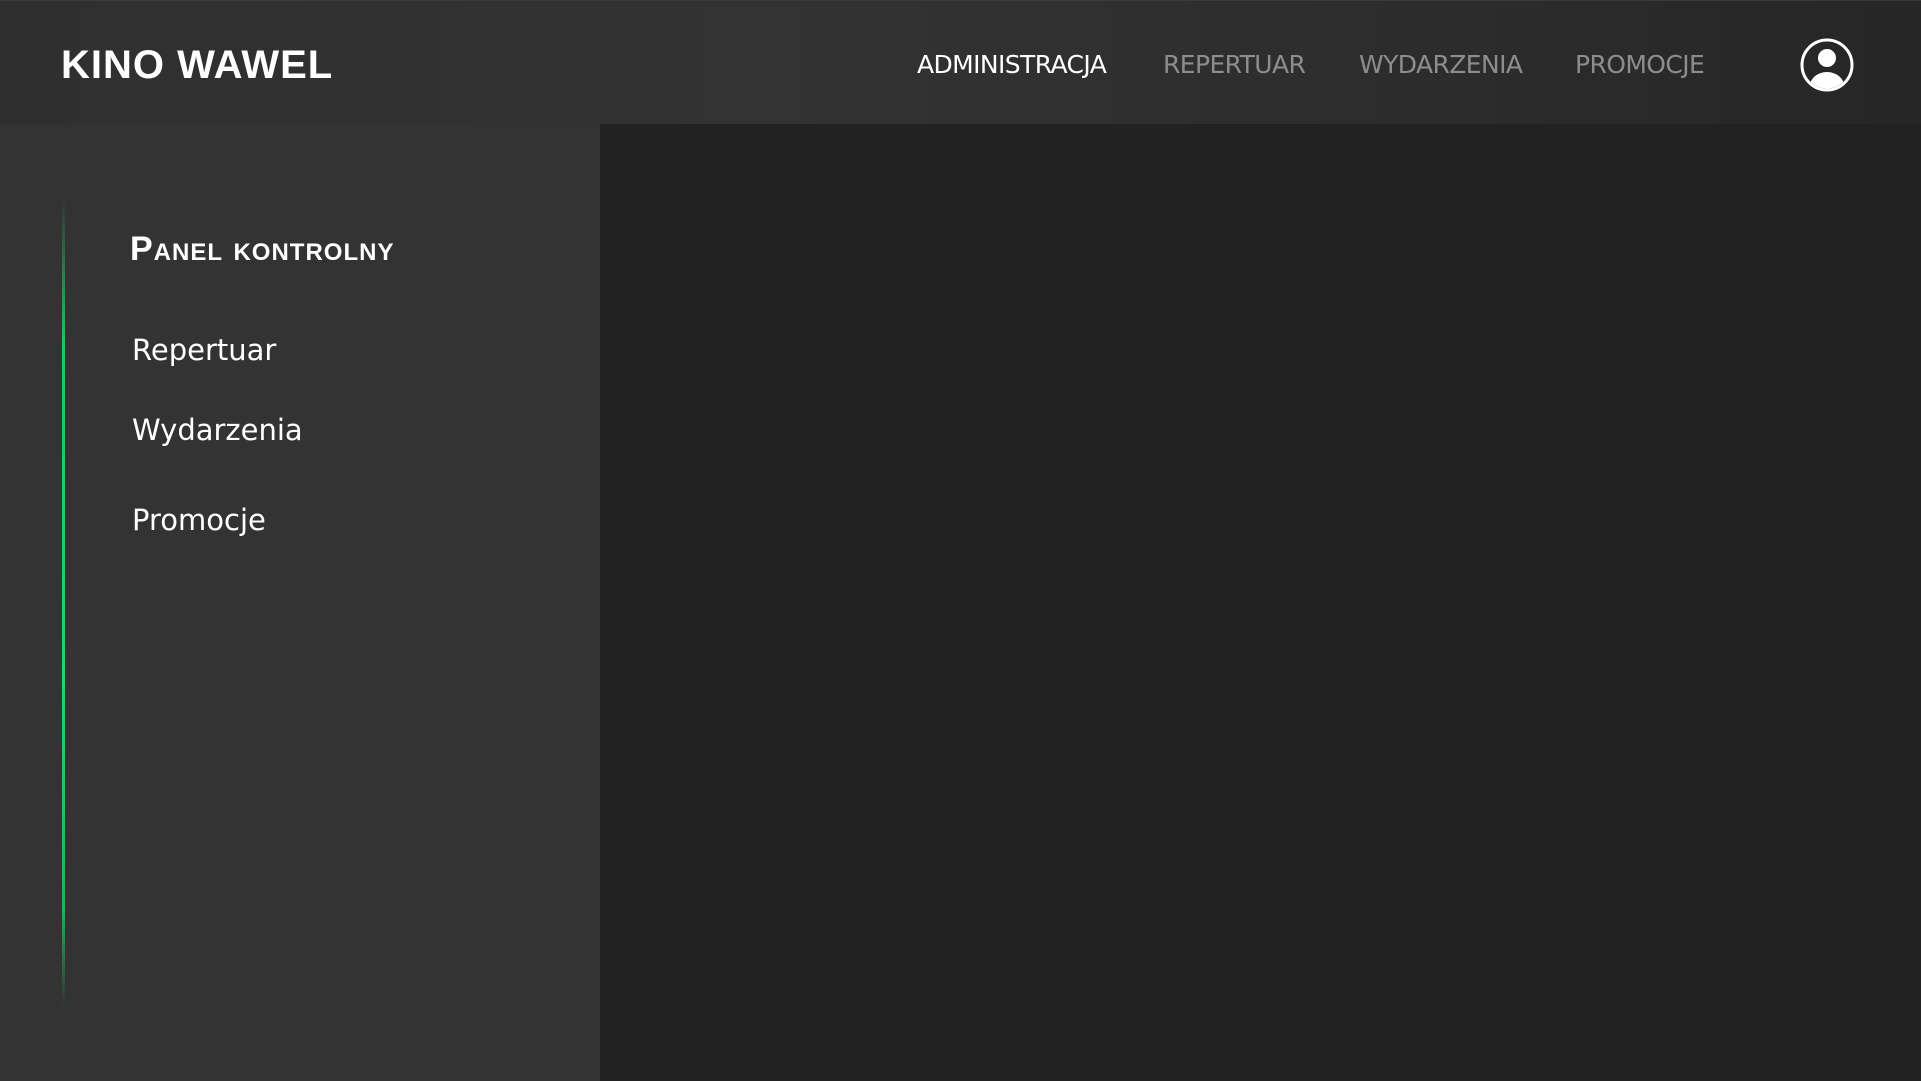 The width and height of the screenshot is (1921, 1081). I want to click on sidebar-title: Panel kontrolny, so click(262, 249).